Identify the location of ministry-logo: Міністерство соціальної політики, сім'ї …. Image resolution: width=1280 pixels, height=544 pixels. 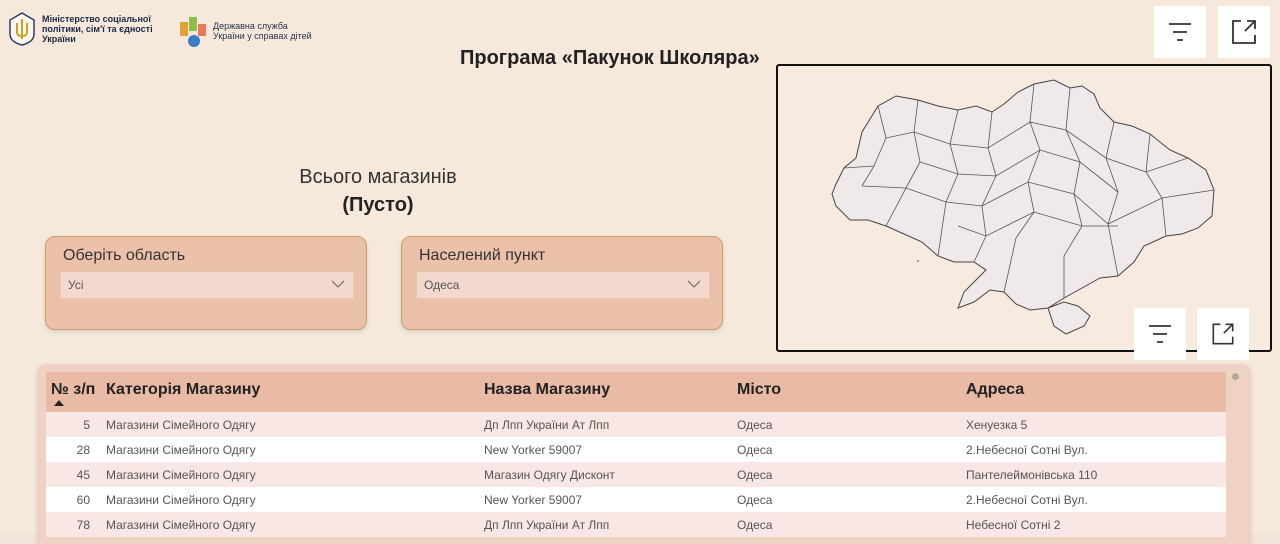
(85, 29).